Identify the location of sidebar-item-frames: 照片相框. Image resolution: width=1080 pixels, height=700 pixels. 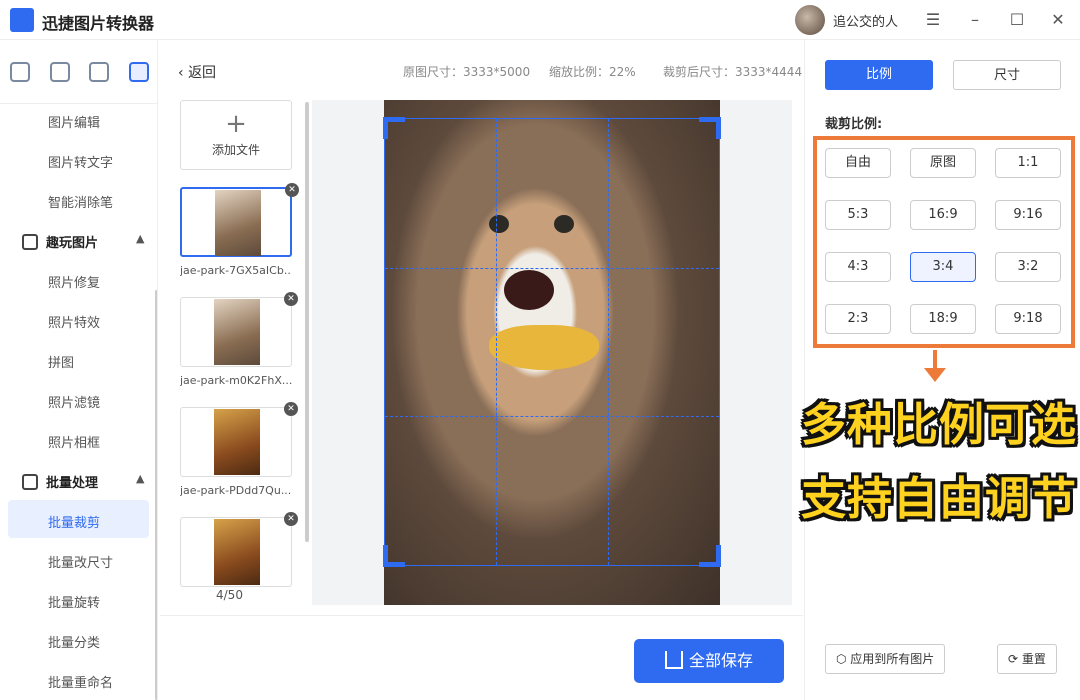
(74, 441).